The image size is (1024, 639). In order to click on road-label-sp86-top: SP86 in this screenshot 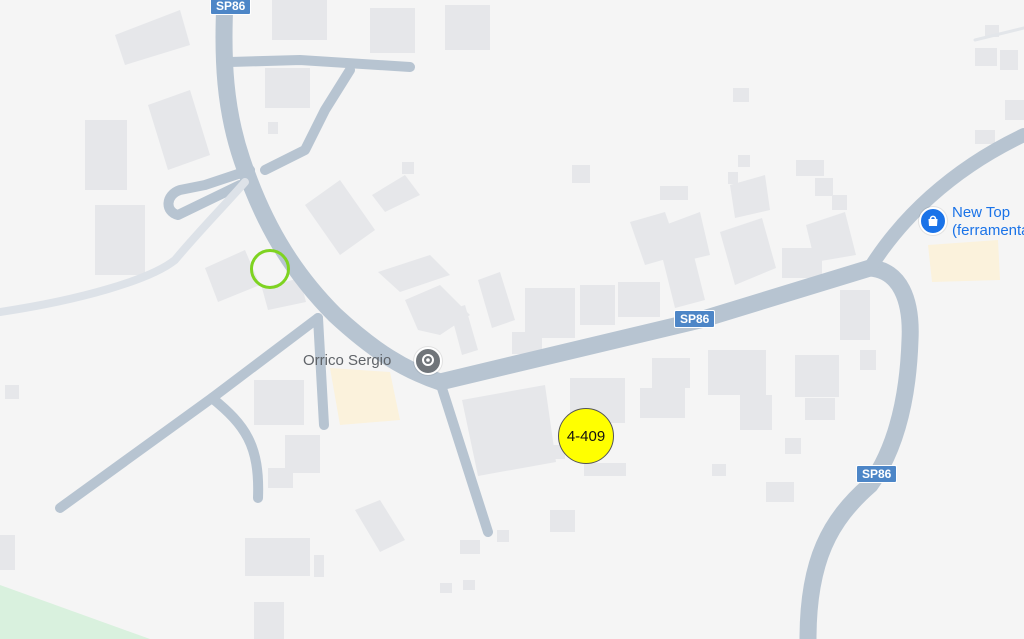, I will do `click(231, 7)`.